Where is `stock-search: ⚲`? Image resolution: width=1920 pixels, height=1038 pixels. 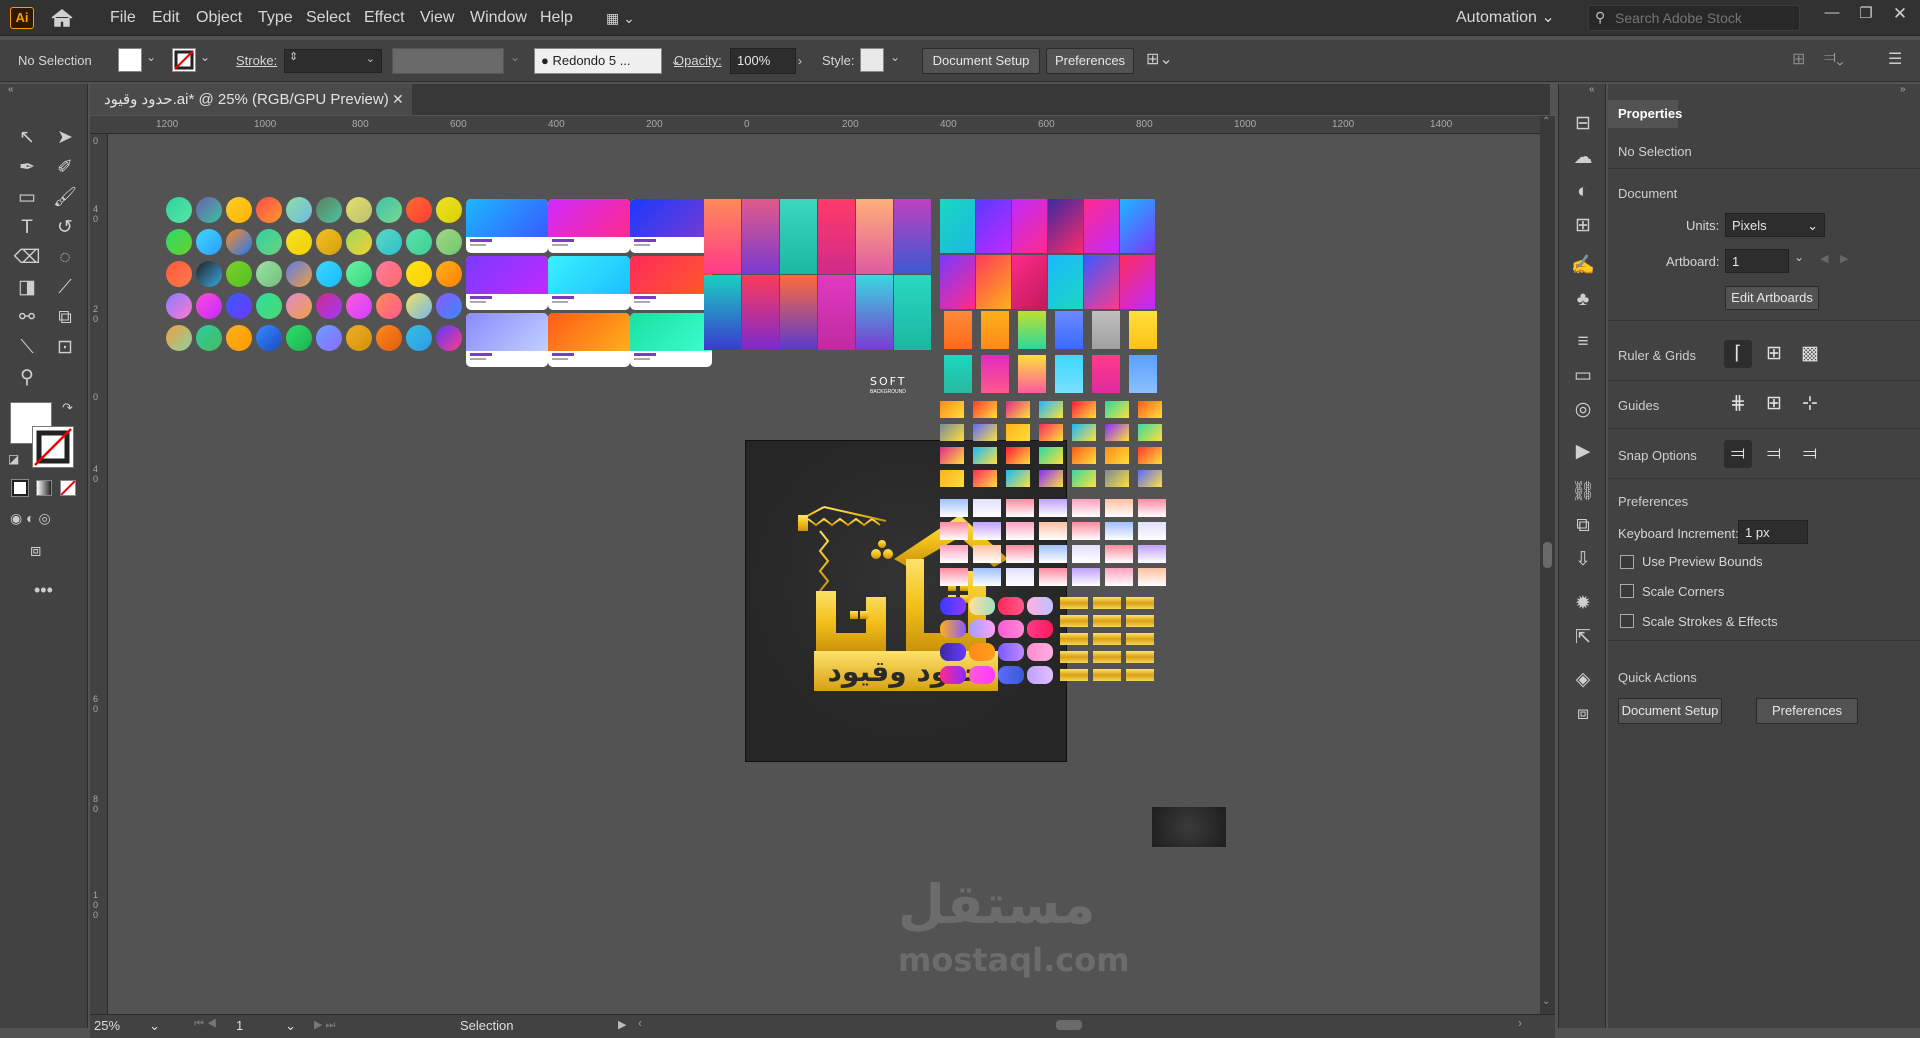 stock-search: ⚲ is located at coordinates (1694, 18).